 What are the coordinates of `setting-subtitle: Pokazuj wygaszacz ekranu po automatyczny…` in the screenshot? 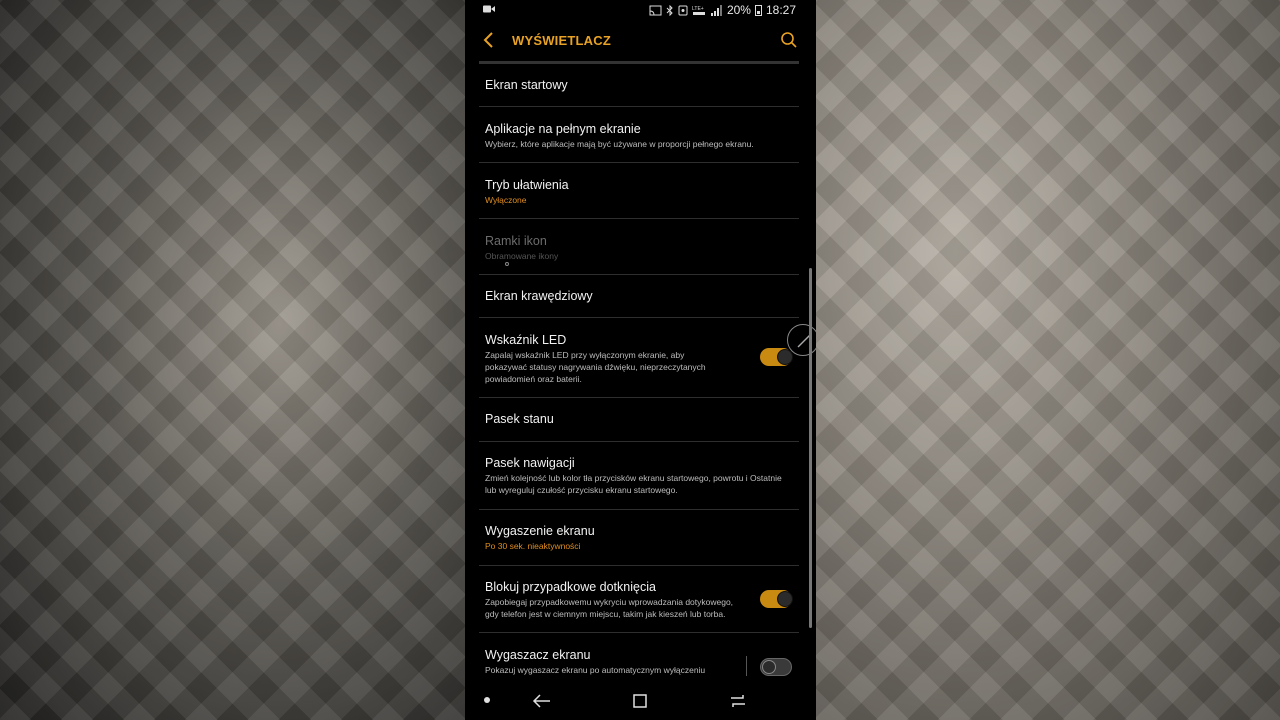 It's located at (595, 670).